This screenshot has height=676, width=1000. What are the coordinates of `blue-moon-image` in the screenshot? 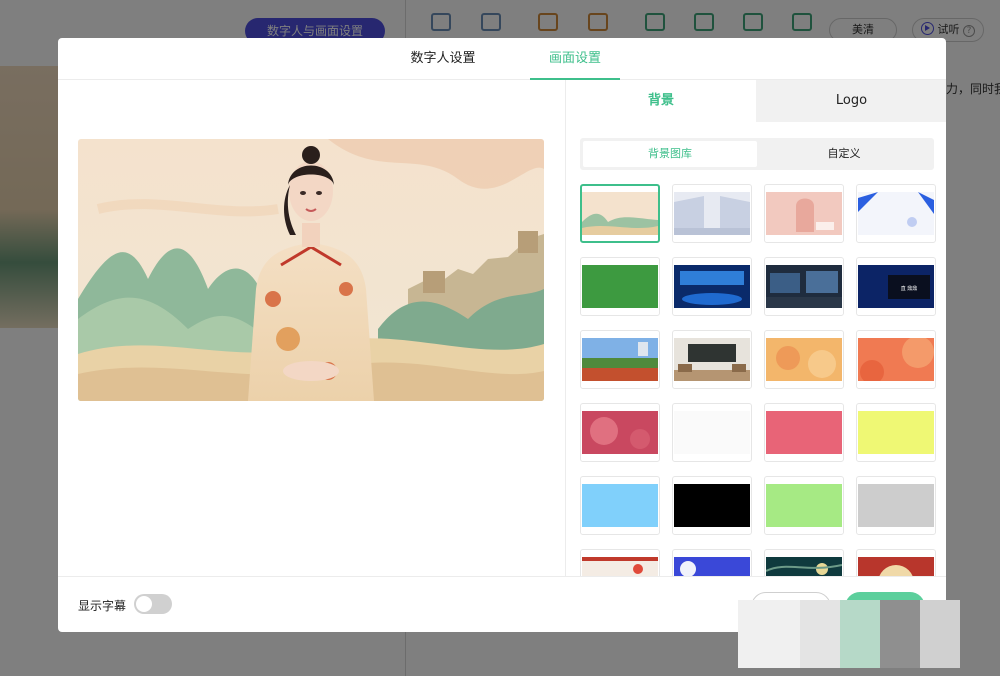 It's located at (712, 566).